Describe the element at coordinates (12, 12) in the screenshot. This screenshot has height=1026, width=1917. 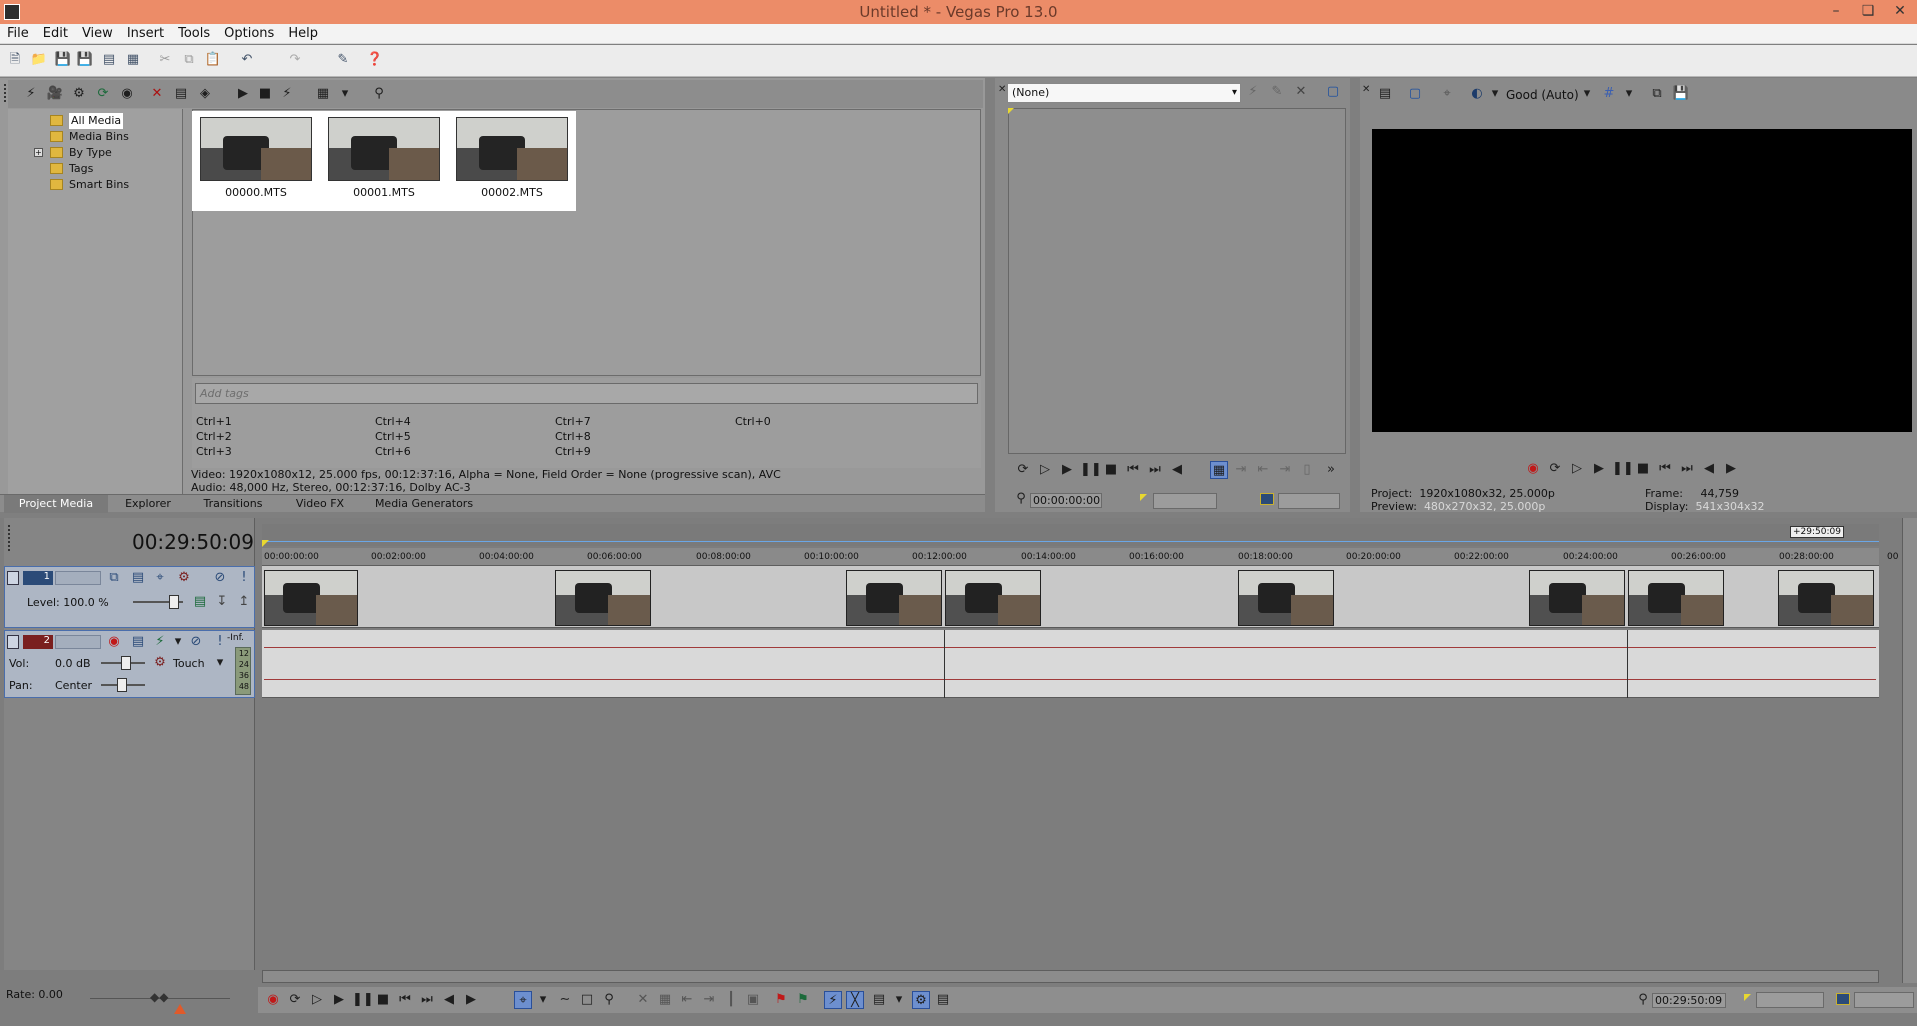
I see `app-icon` at that location.